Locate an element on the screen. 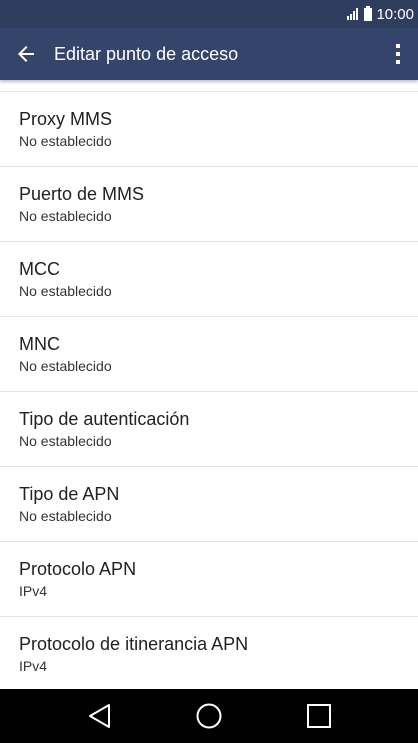  signal-icon is located at coordinates (352, 14).